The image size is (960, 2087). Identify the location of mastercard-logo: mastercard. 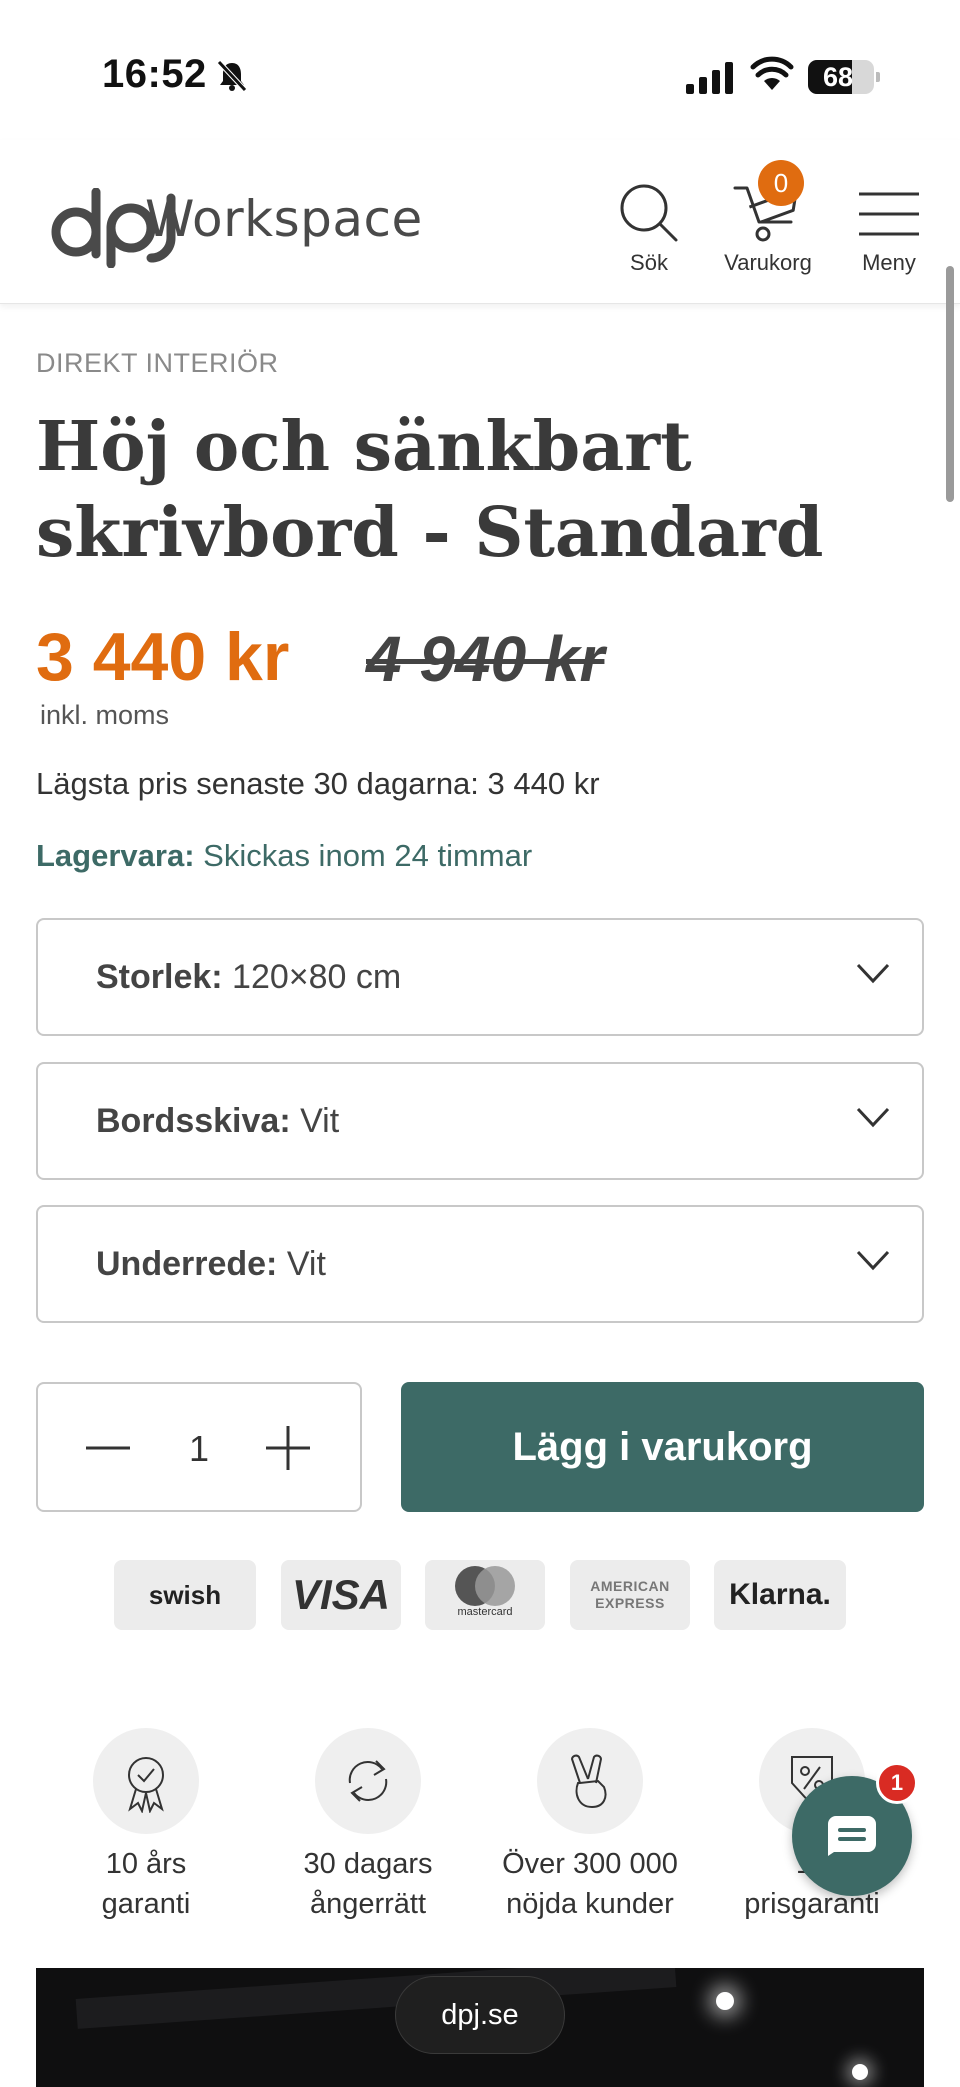
(485, 1595).